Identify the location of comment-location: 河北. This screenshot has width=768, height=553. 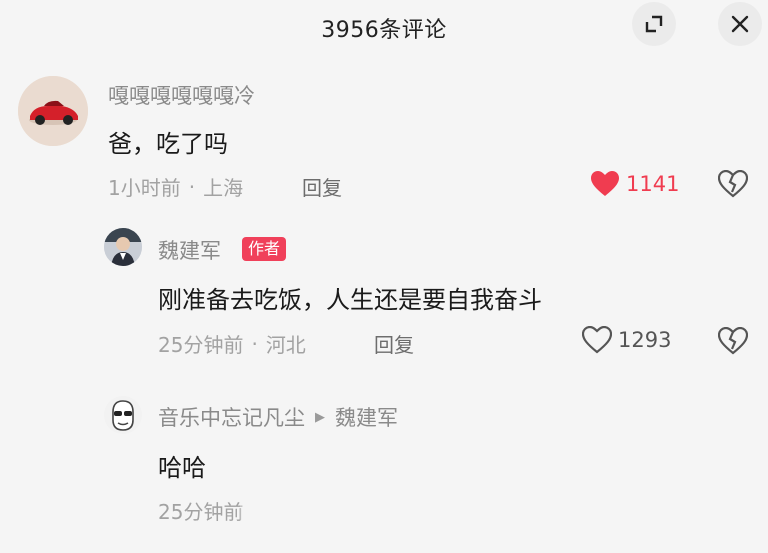
(285, 345).